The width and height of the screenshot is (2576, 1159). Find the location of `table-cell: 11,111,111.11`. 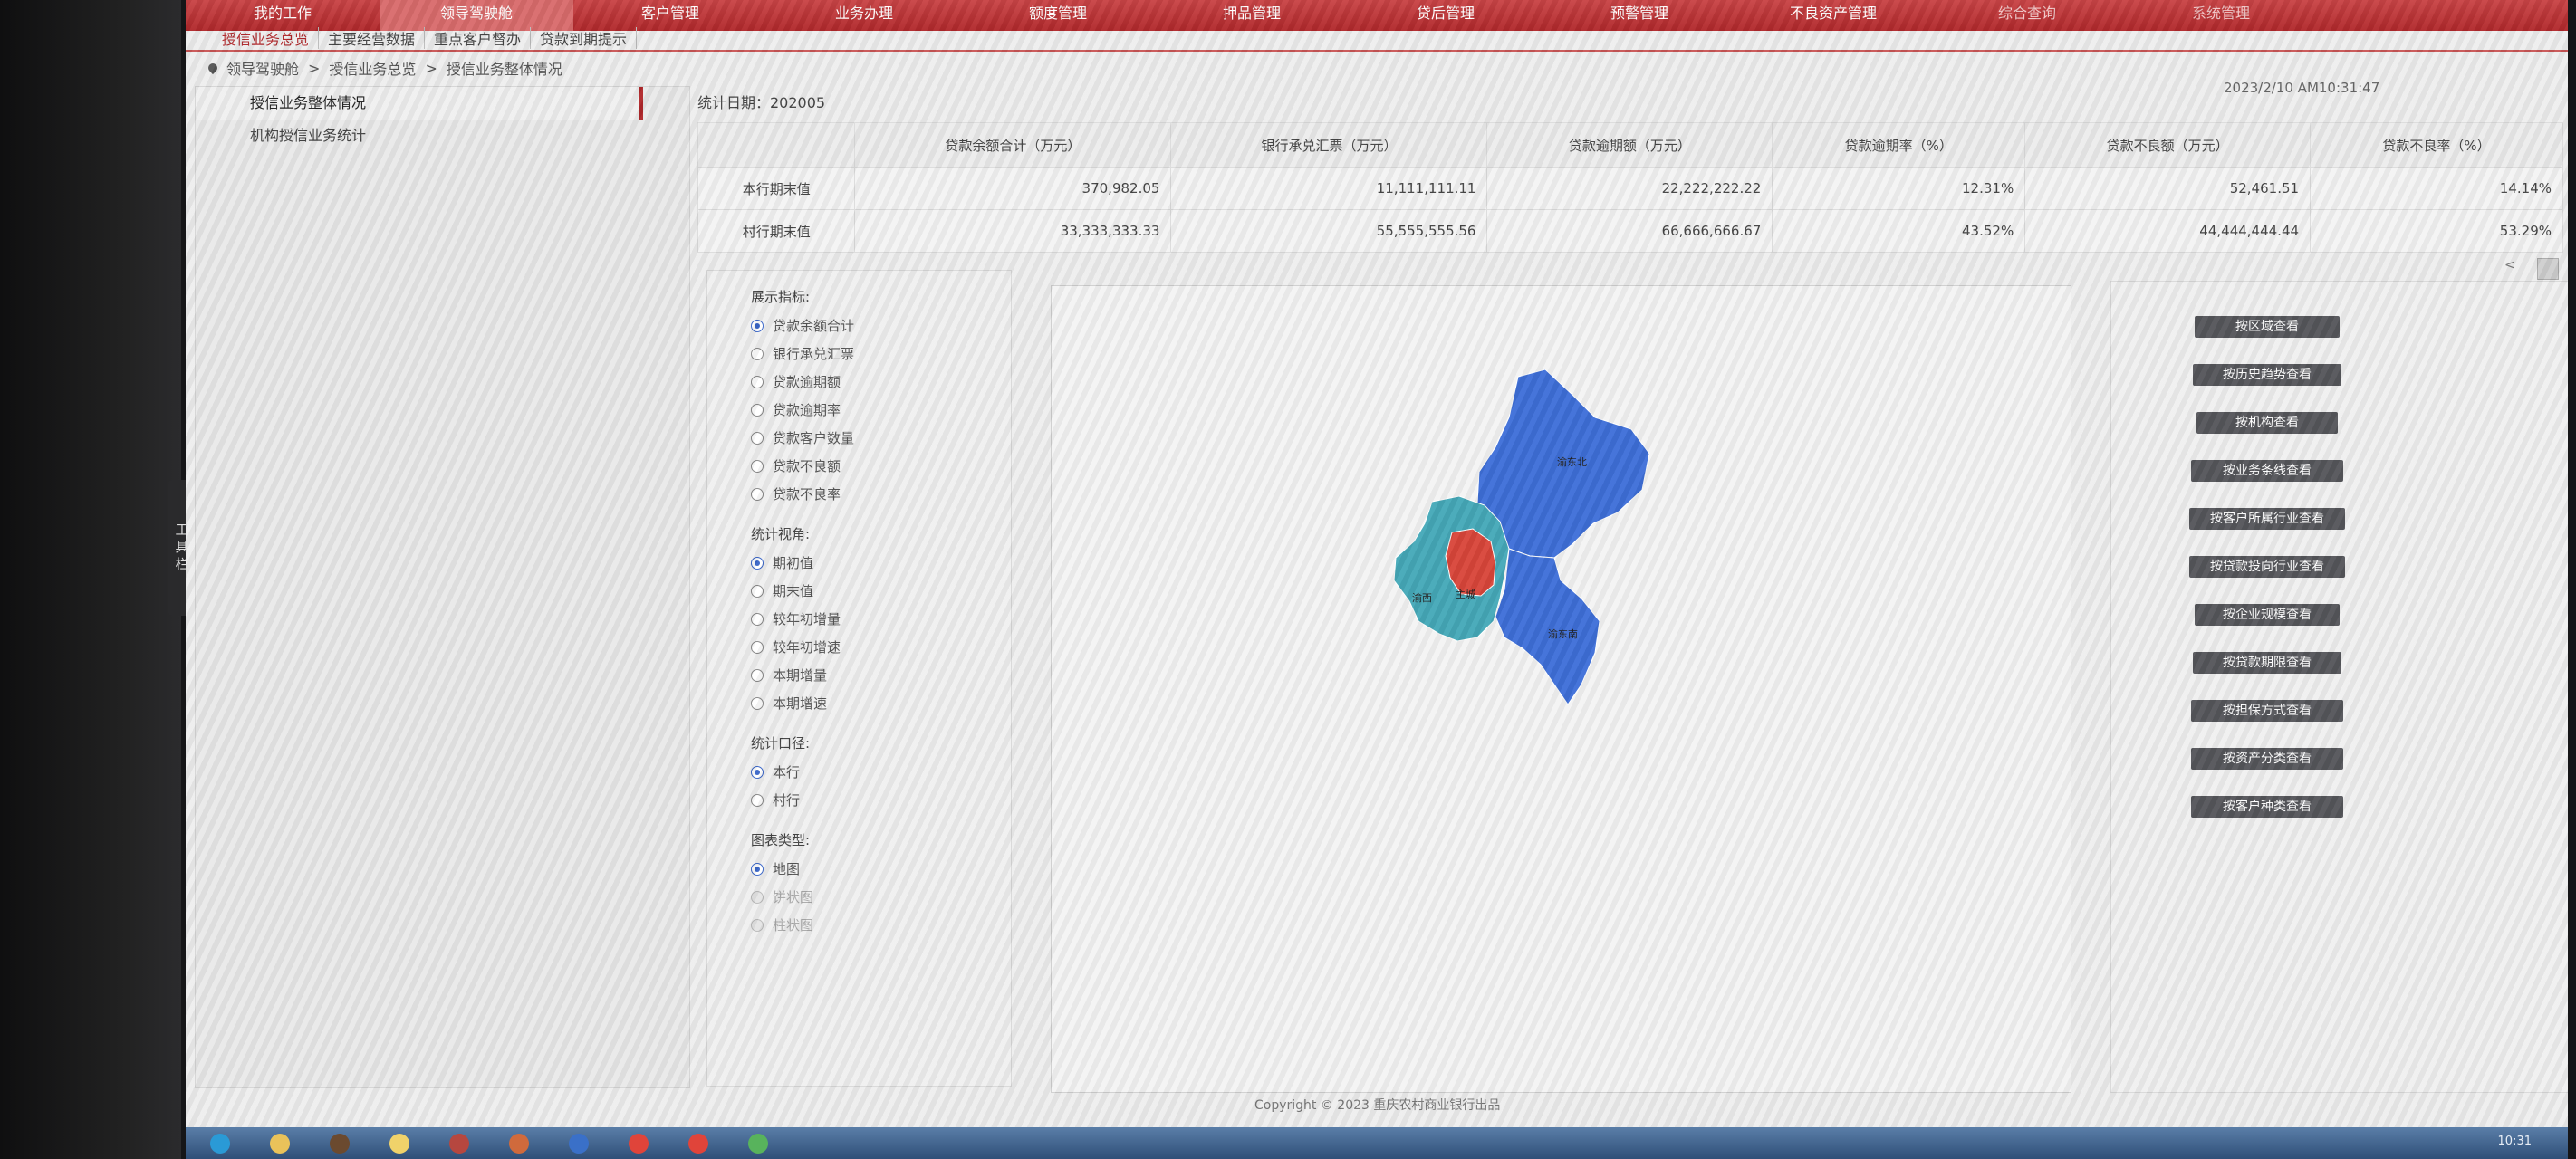

table-cell: 11,111,111.11 is located at coordinates (1329, 189).